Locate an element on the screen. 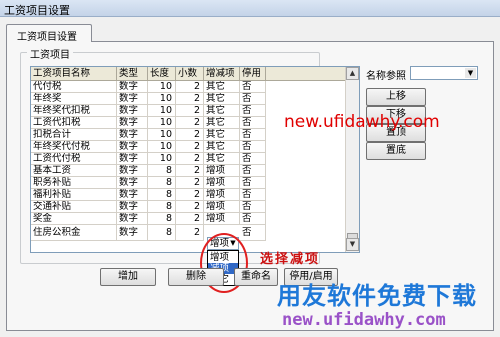 The height and width of the screenshot is (337, 500). table-row: 住房公积金数字82增项否 is located at coordinates (190, 233).